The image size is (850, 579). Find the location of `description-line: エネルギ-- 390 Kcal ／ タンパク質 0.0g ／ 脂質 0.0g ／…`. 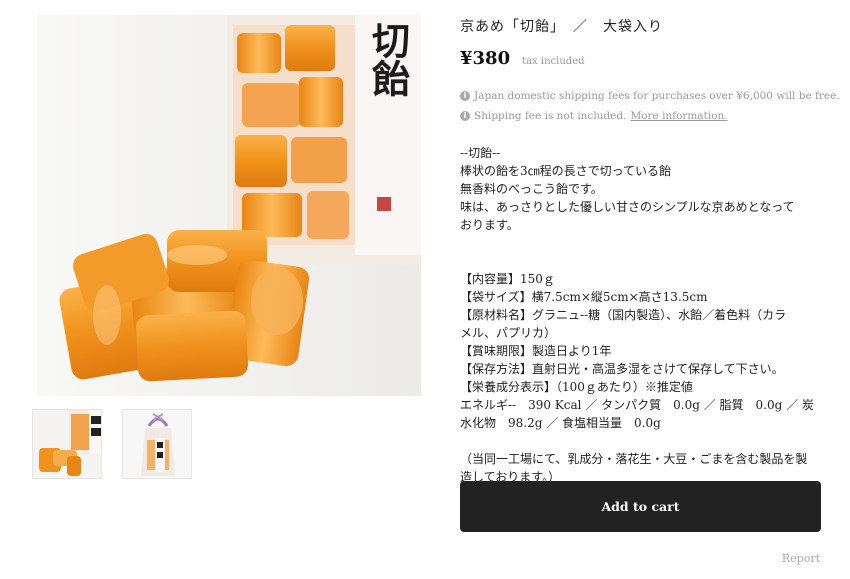

description-line: エネルギ-- 390 Kcal ／ タンパク質 0.0g ／ 脂質 0.0g ／… is located at coordinates (637, 405).